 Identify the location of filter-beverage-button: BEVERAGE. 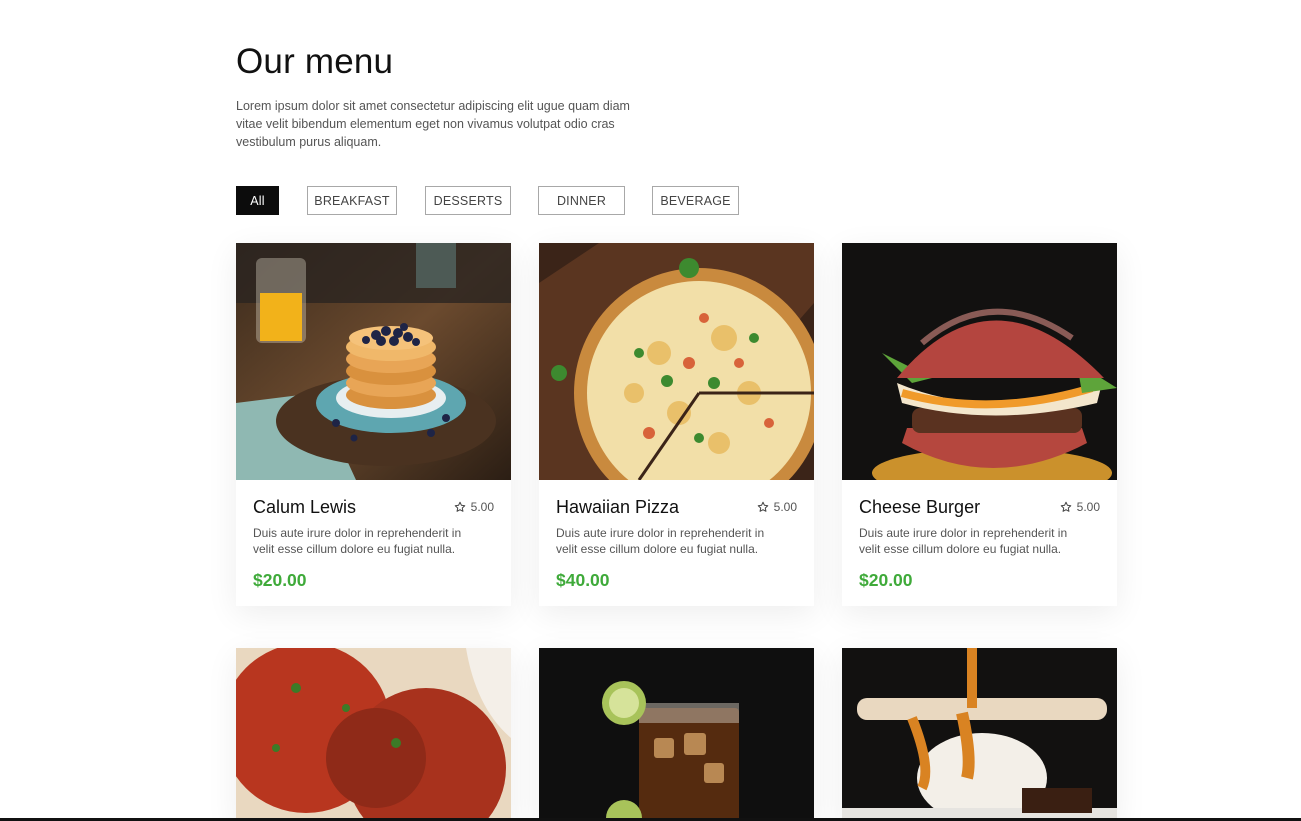
(695, 200).